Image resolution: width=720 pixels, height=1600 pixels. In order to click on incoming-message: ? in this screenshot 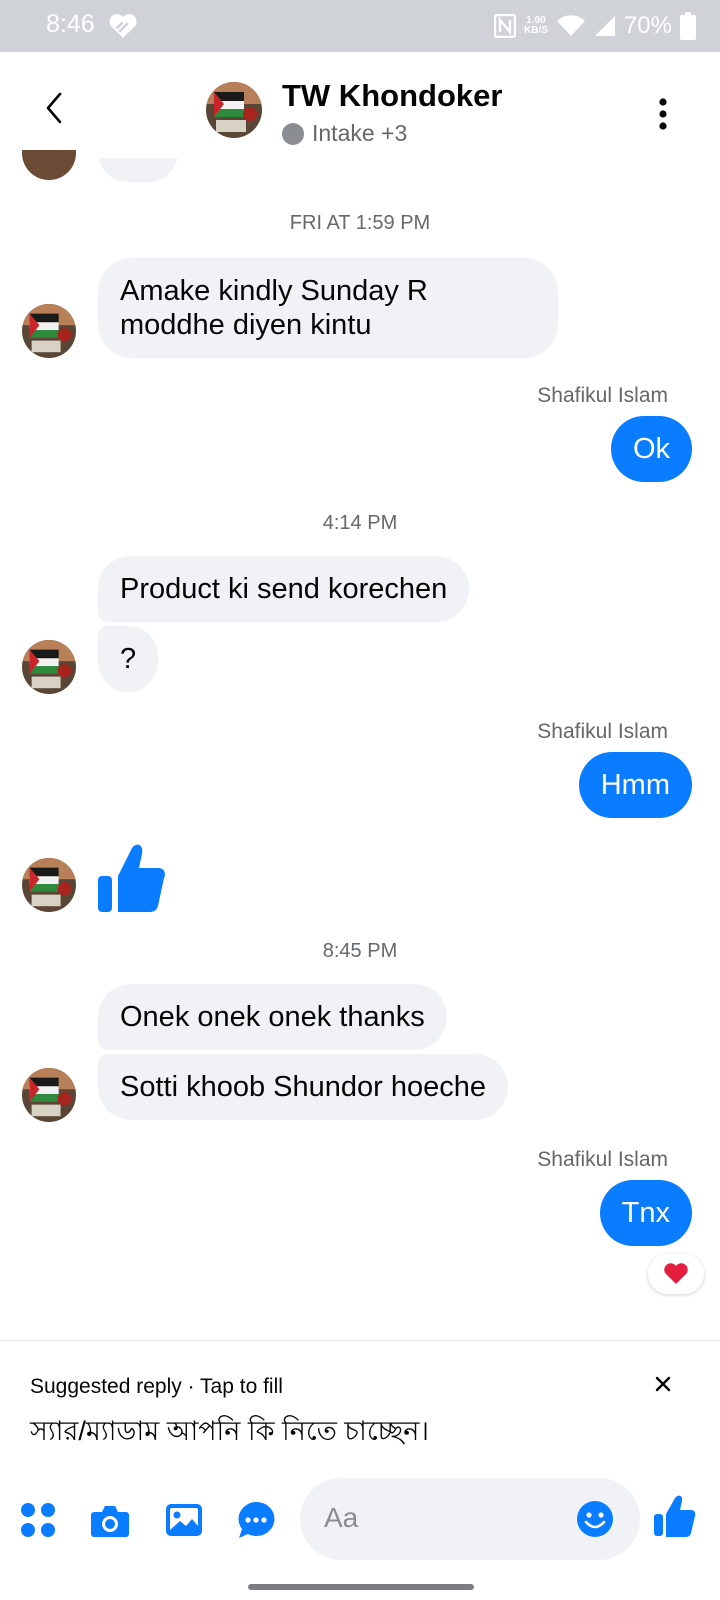, I will do `click(128, 659)`.